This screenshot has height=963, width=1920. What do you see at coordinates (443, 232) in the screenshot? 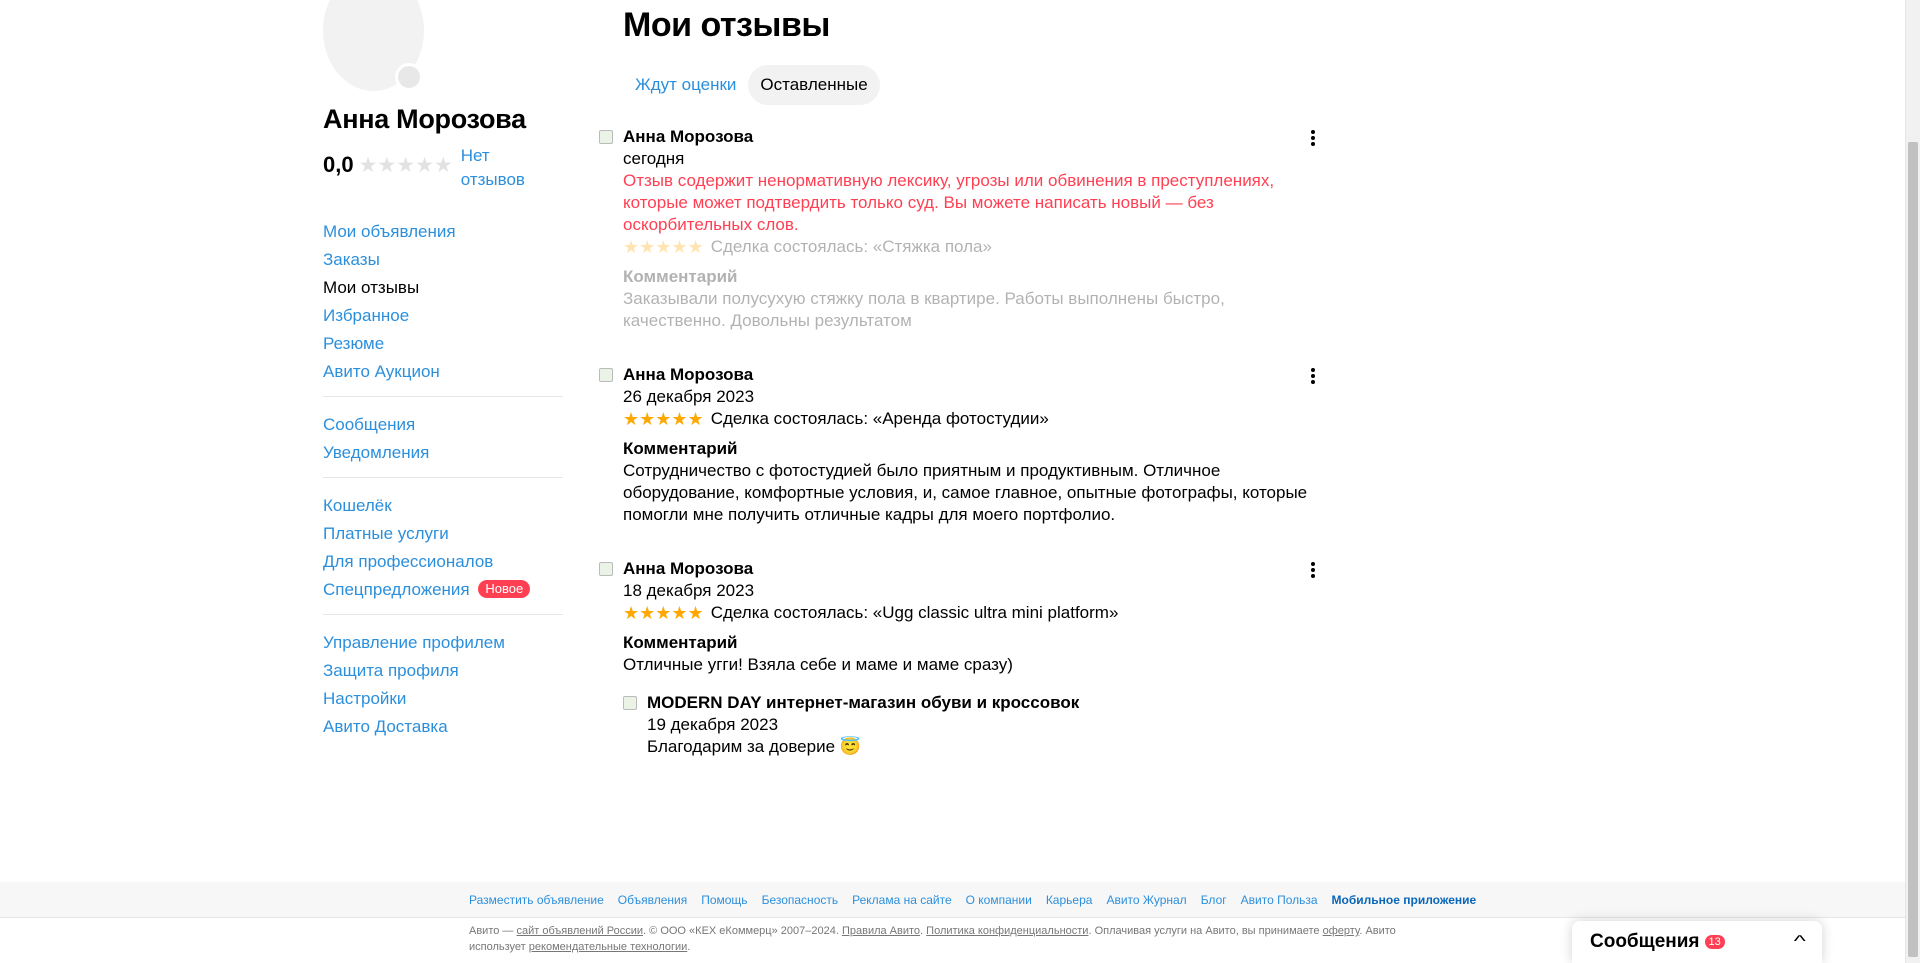
I see `sidebar-item-my-ads: Мои объявления` at bounding box center [443, 232].